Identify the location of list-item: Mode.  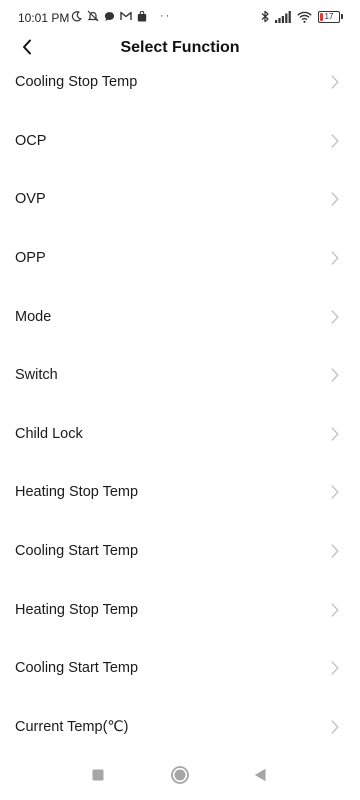
(180, 316).